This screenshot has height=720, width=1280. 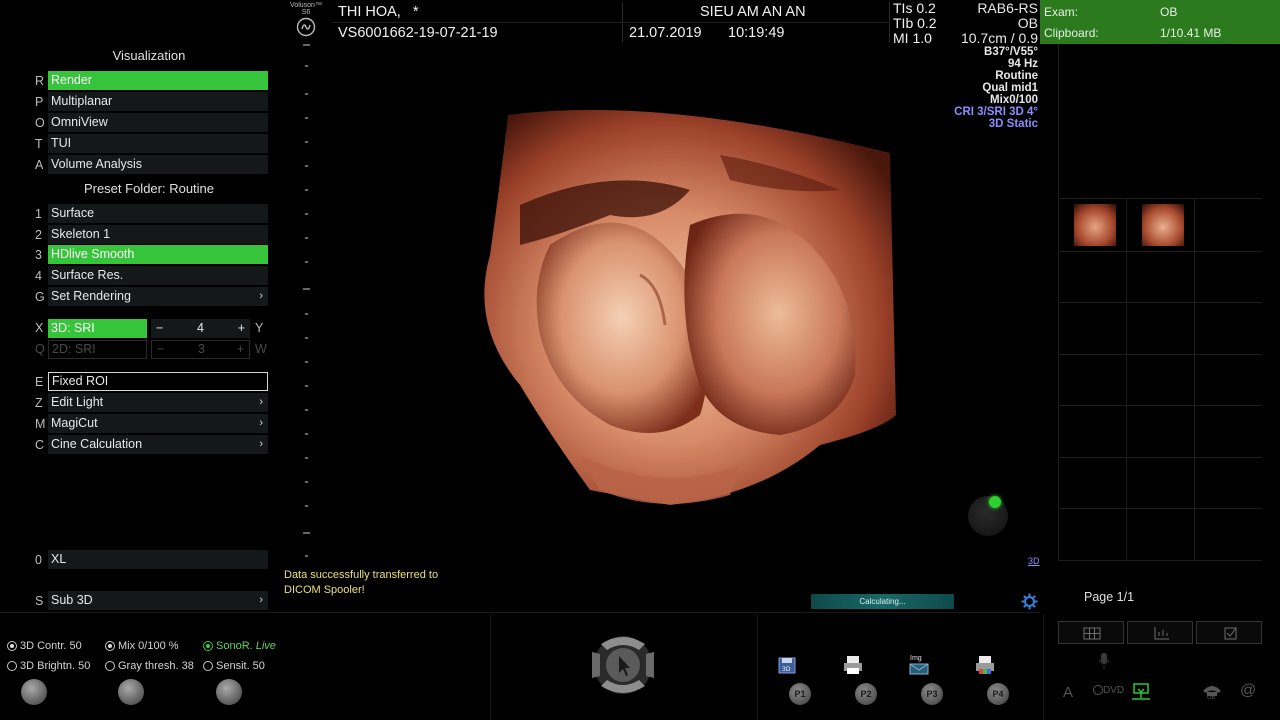 What do you see at coordinates (919, 665) in the screenshot?
I see `send-image-button: Img` at bounding box center [919, 665].